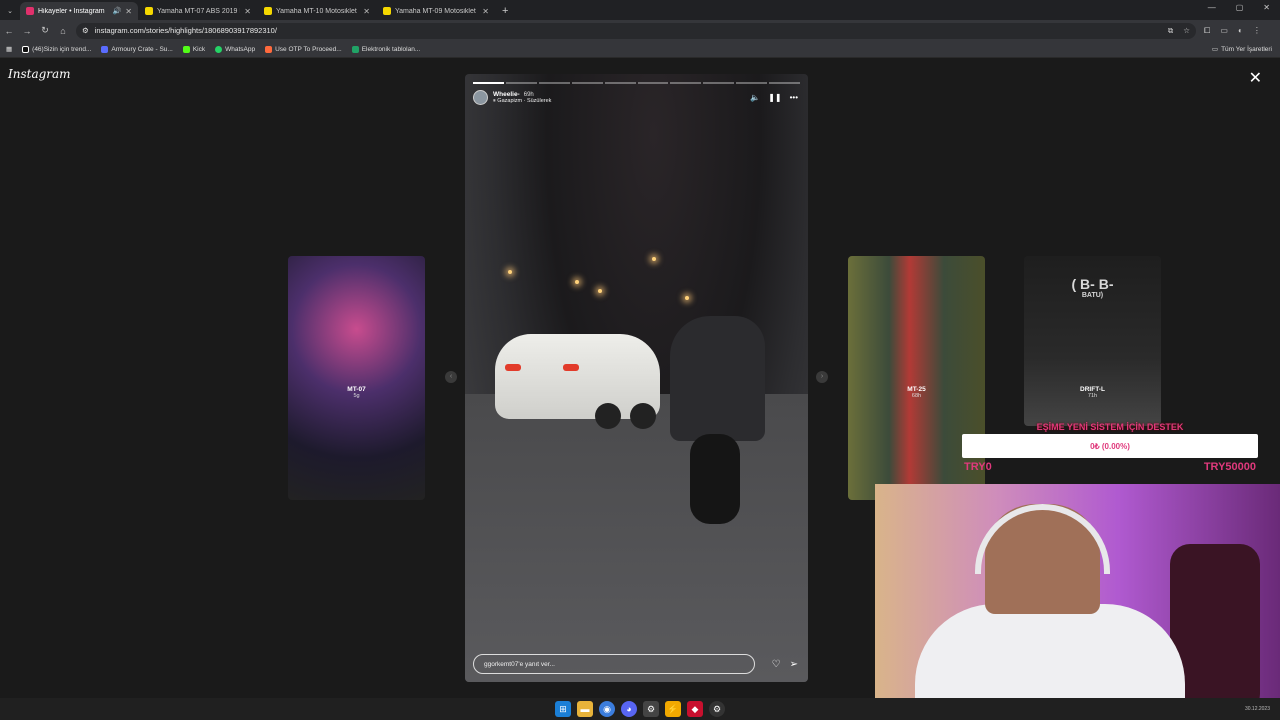 The image size is (1280, 720). Describe the element at coordinates (1092, 396) in the screenshot. I see `highlight-age: 71h` at that location.